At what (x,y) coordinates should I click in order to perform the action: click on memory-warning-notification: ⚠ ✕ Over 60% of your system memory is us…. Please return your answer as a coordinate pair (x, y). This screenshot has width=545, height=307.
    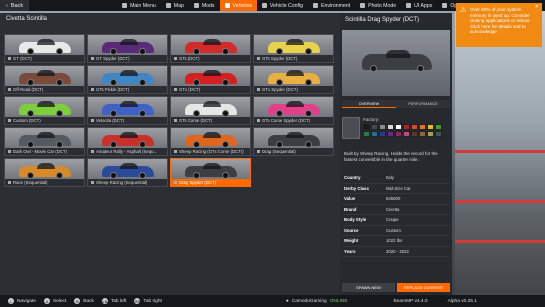
    Looking at the image, I should click on (499, 25).